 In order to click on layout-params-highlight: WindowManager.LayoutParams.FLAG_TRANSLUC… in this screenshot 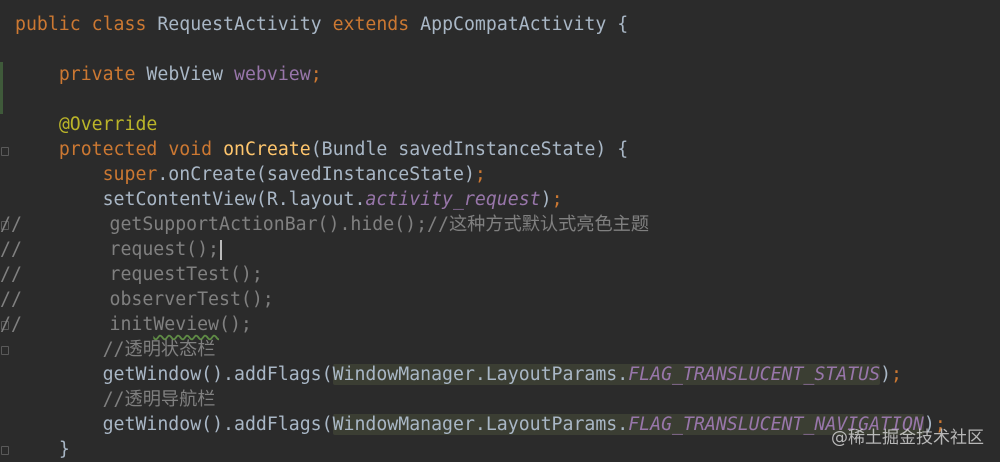, I will do `click(606, 374)`.